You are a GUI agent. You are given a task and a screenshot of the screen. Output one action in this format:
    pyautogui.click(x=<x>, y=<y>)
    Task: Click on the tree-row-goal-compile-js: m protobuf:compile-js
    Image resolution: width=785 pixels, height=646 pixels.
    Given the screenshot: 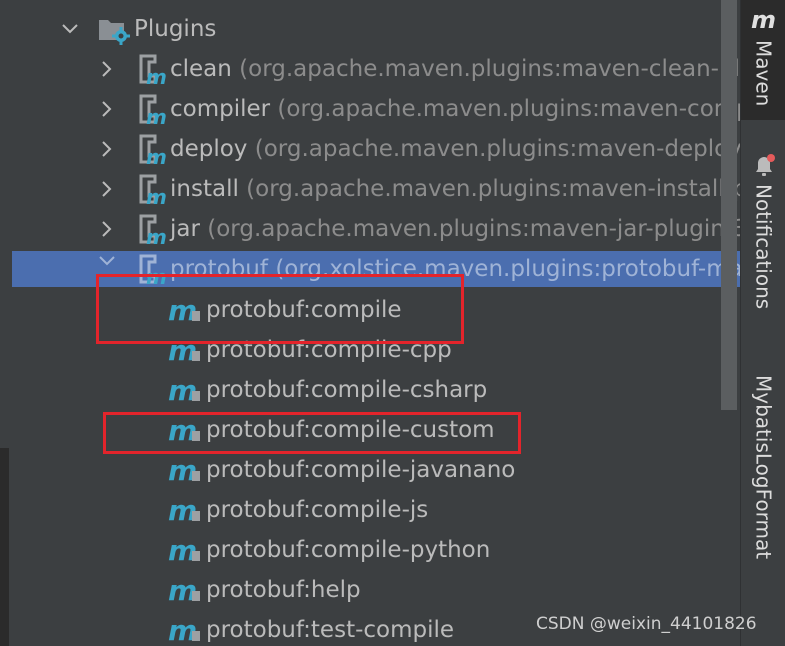 What is the action you would take?
    pyautogui.click(x=370, y=510)
    